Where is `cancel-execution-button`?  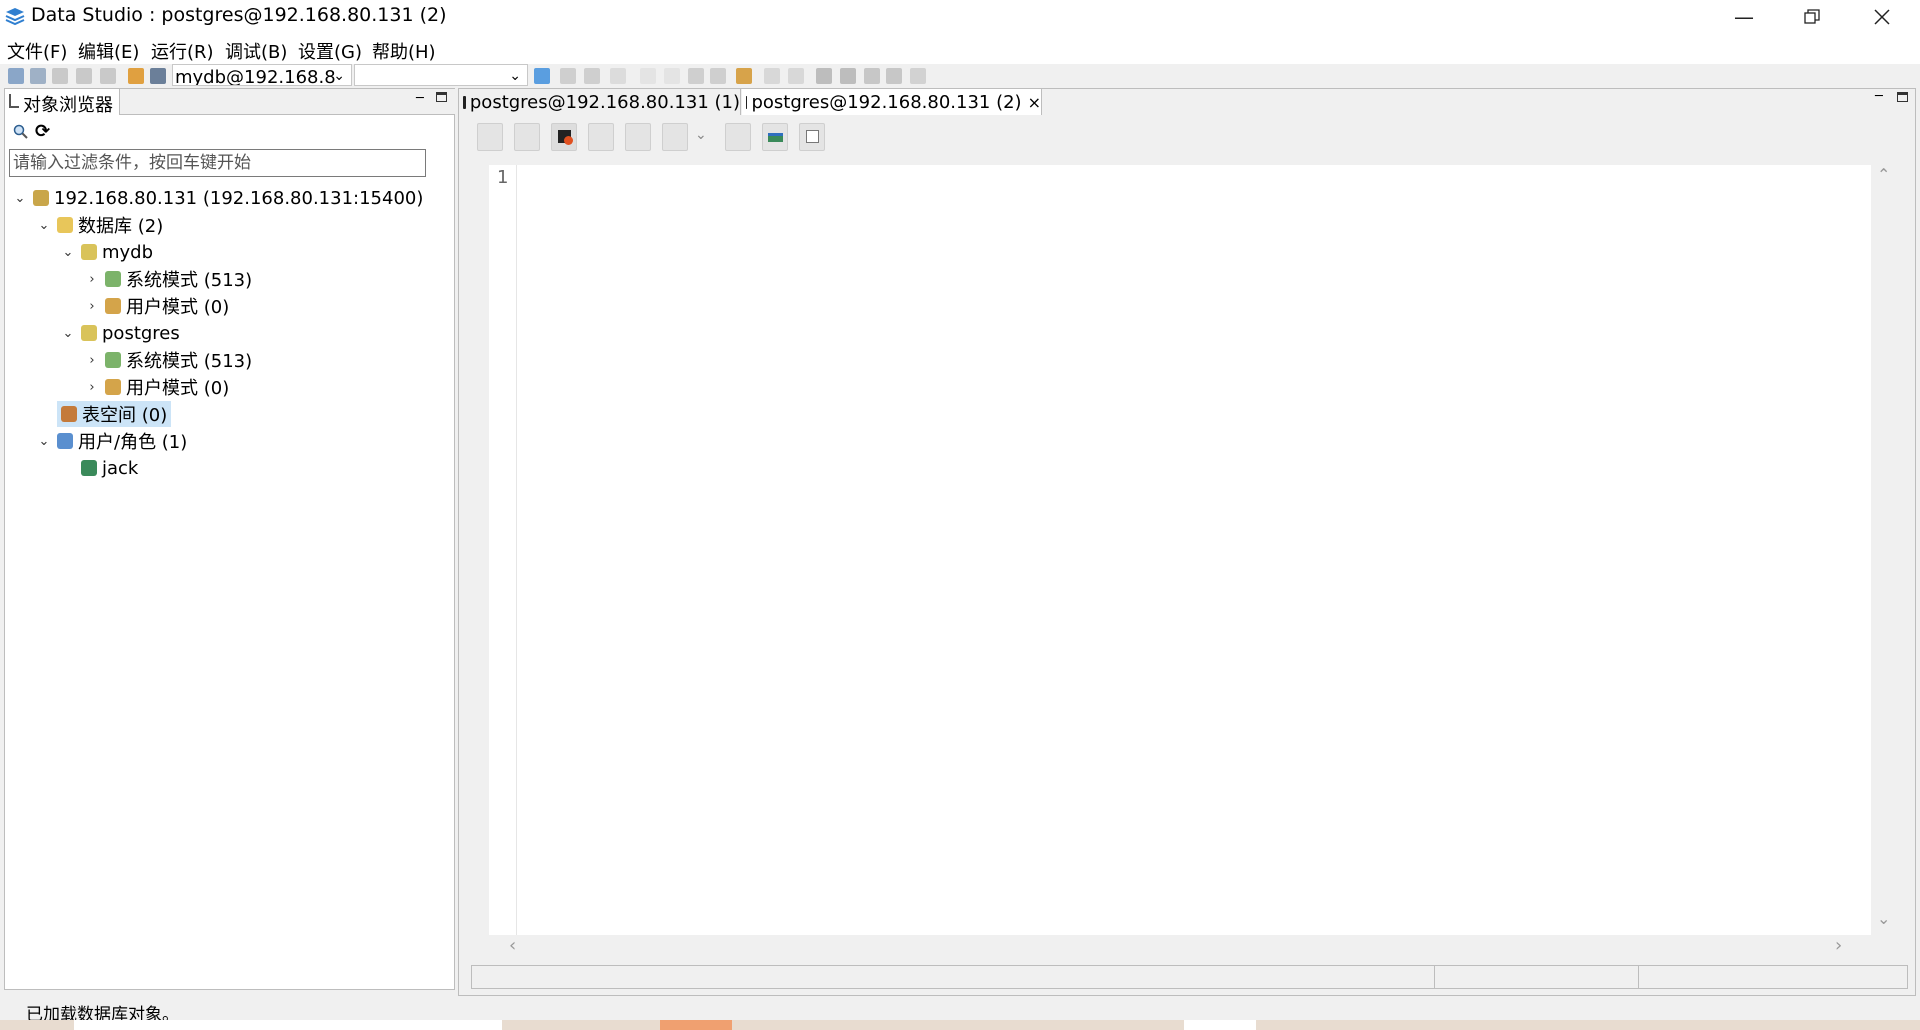 cancel-execution-button is located at coordinates (527, 137).